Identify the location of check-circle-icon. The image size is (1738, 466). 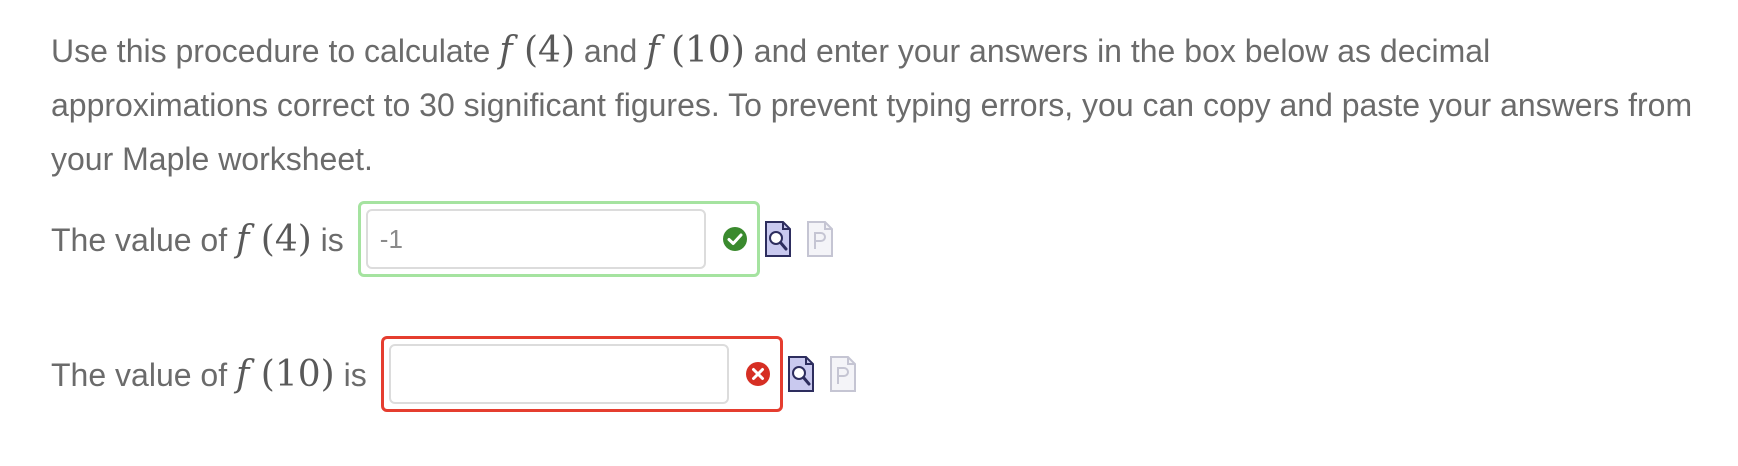
(734, 239).